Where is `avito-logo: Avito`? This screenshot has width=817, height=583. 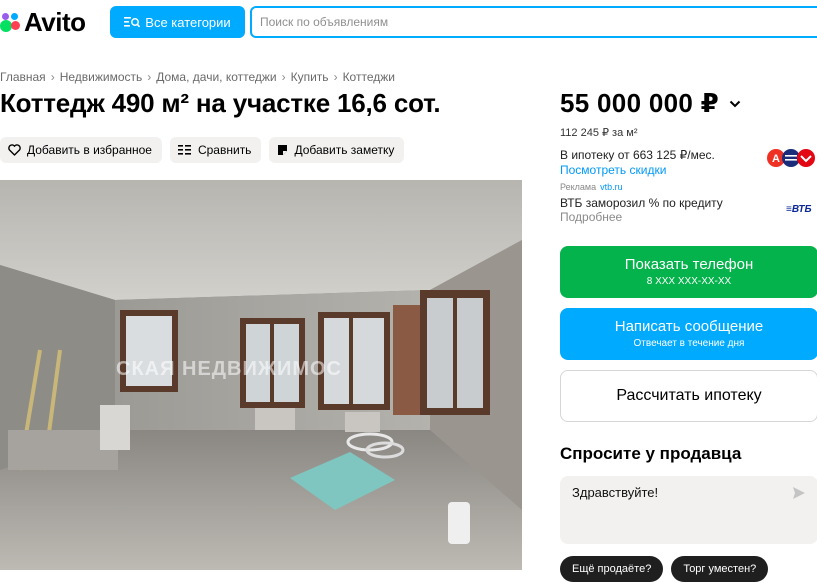 avito-logo: Avito is located at coordinates (43, 21).